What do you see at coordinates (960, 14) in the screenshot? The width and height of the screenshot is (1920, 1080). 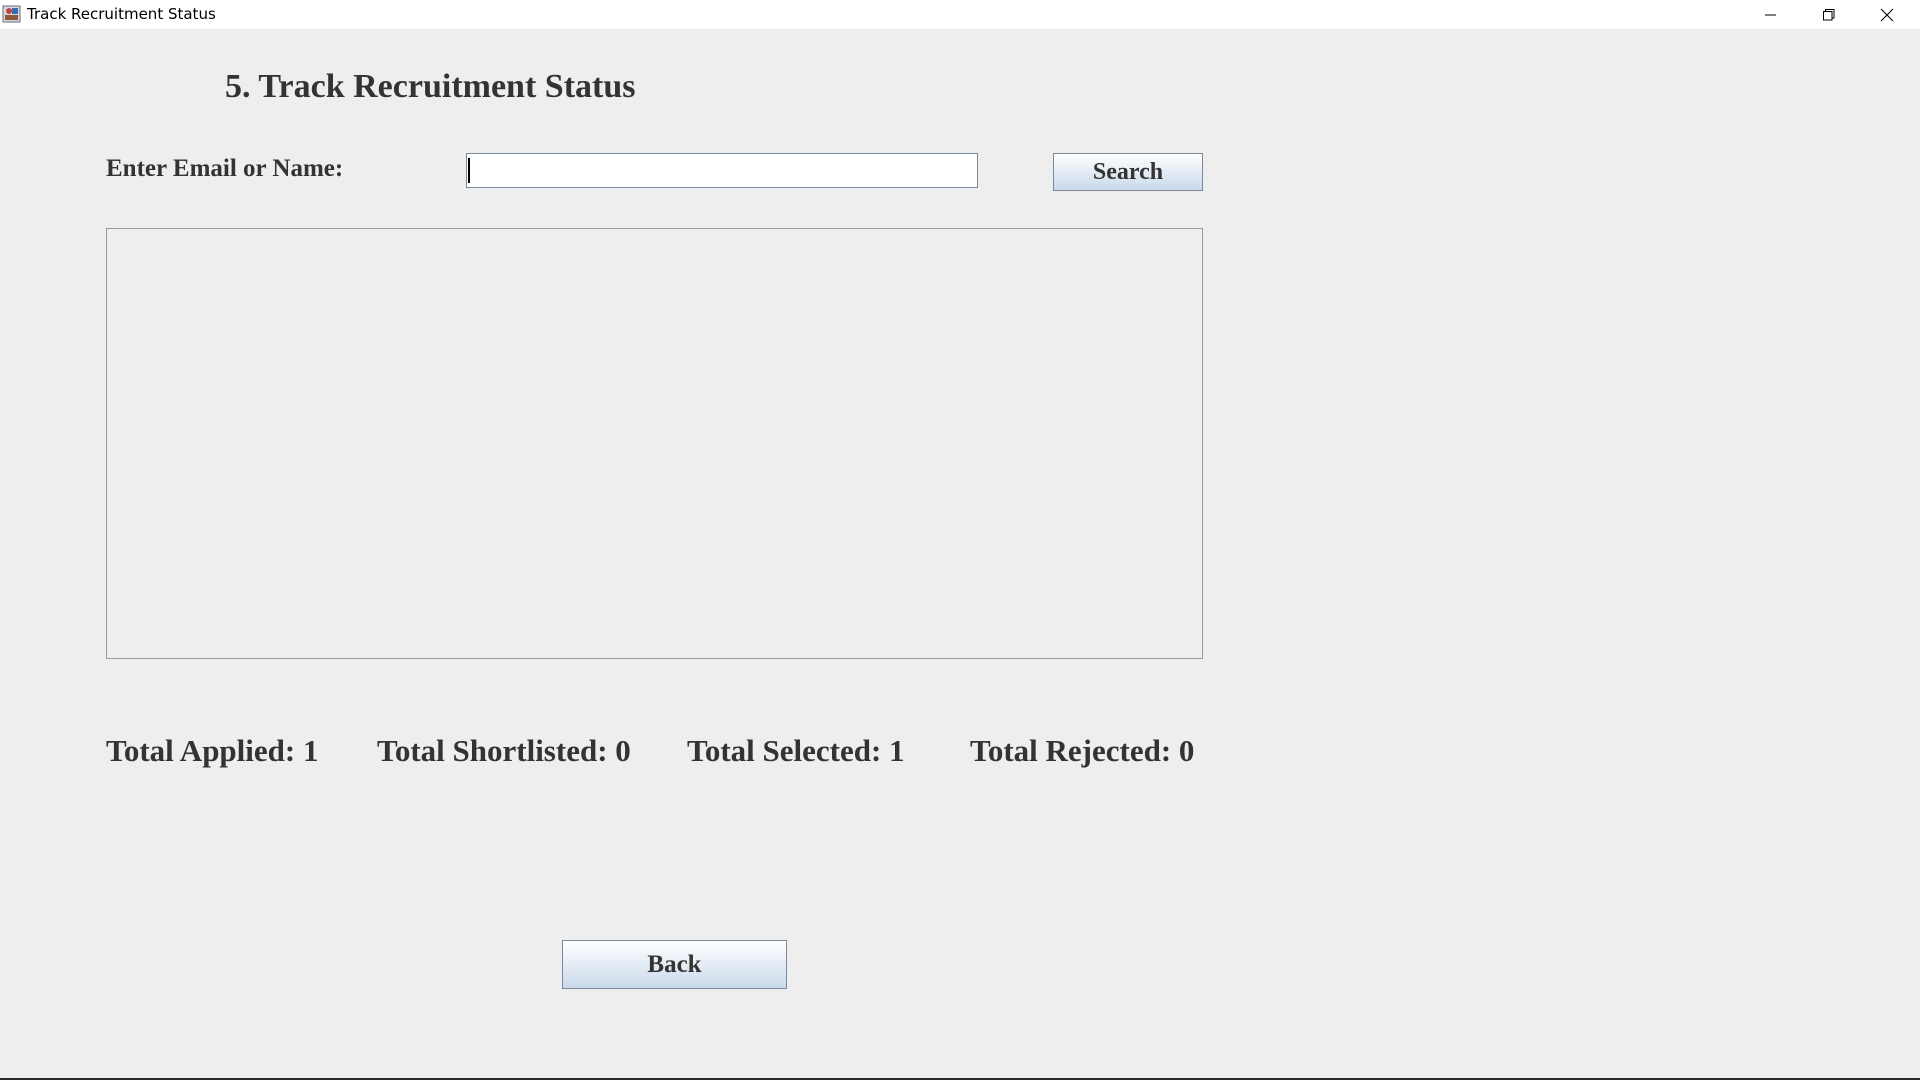 I see `title-bar: Track Recruitment Status` at bounding box center [960, 14].